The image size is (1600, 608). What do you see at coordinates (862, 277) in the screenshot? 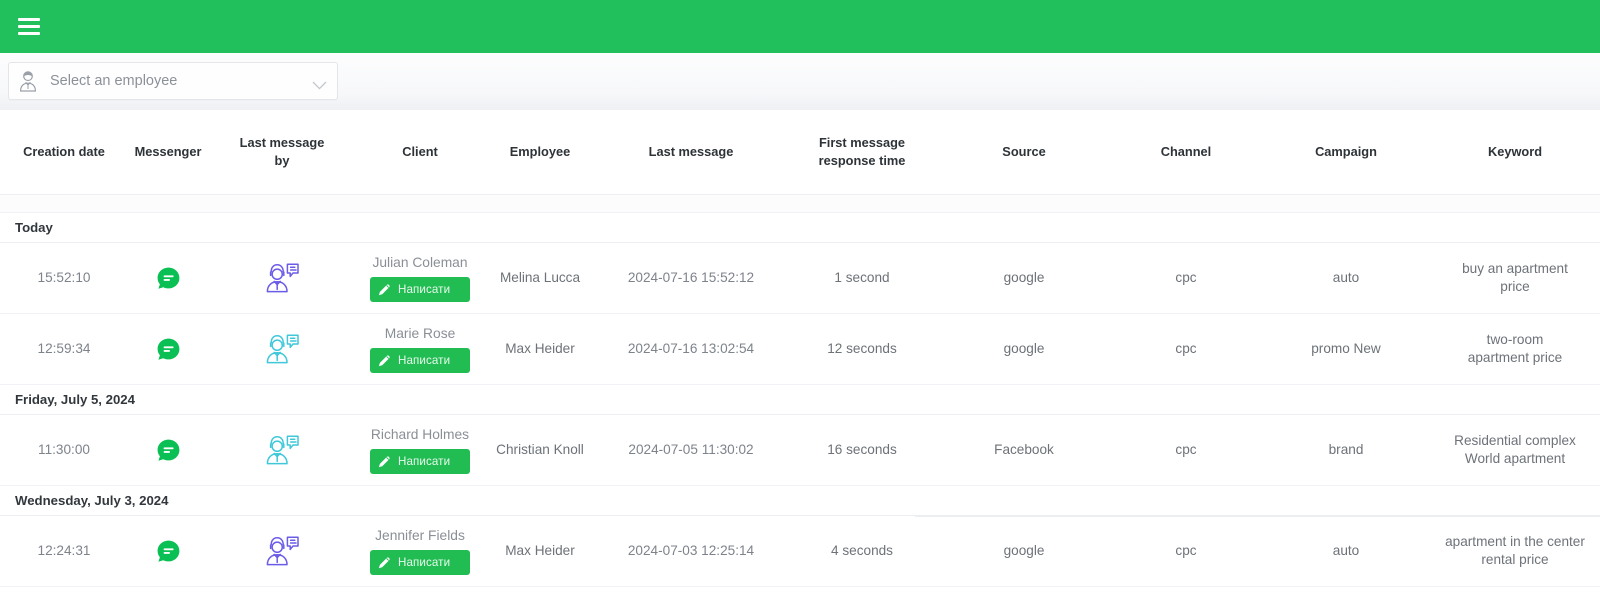
I see `cell-first-message-response-time: 1 second` at bounding box center [862, 277].